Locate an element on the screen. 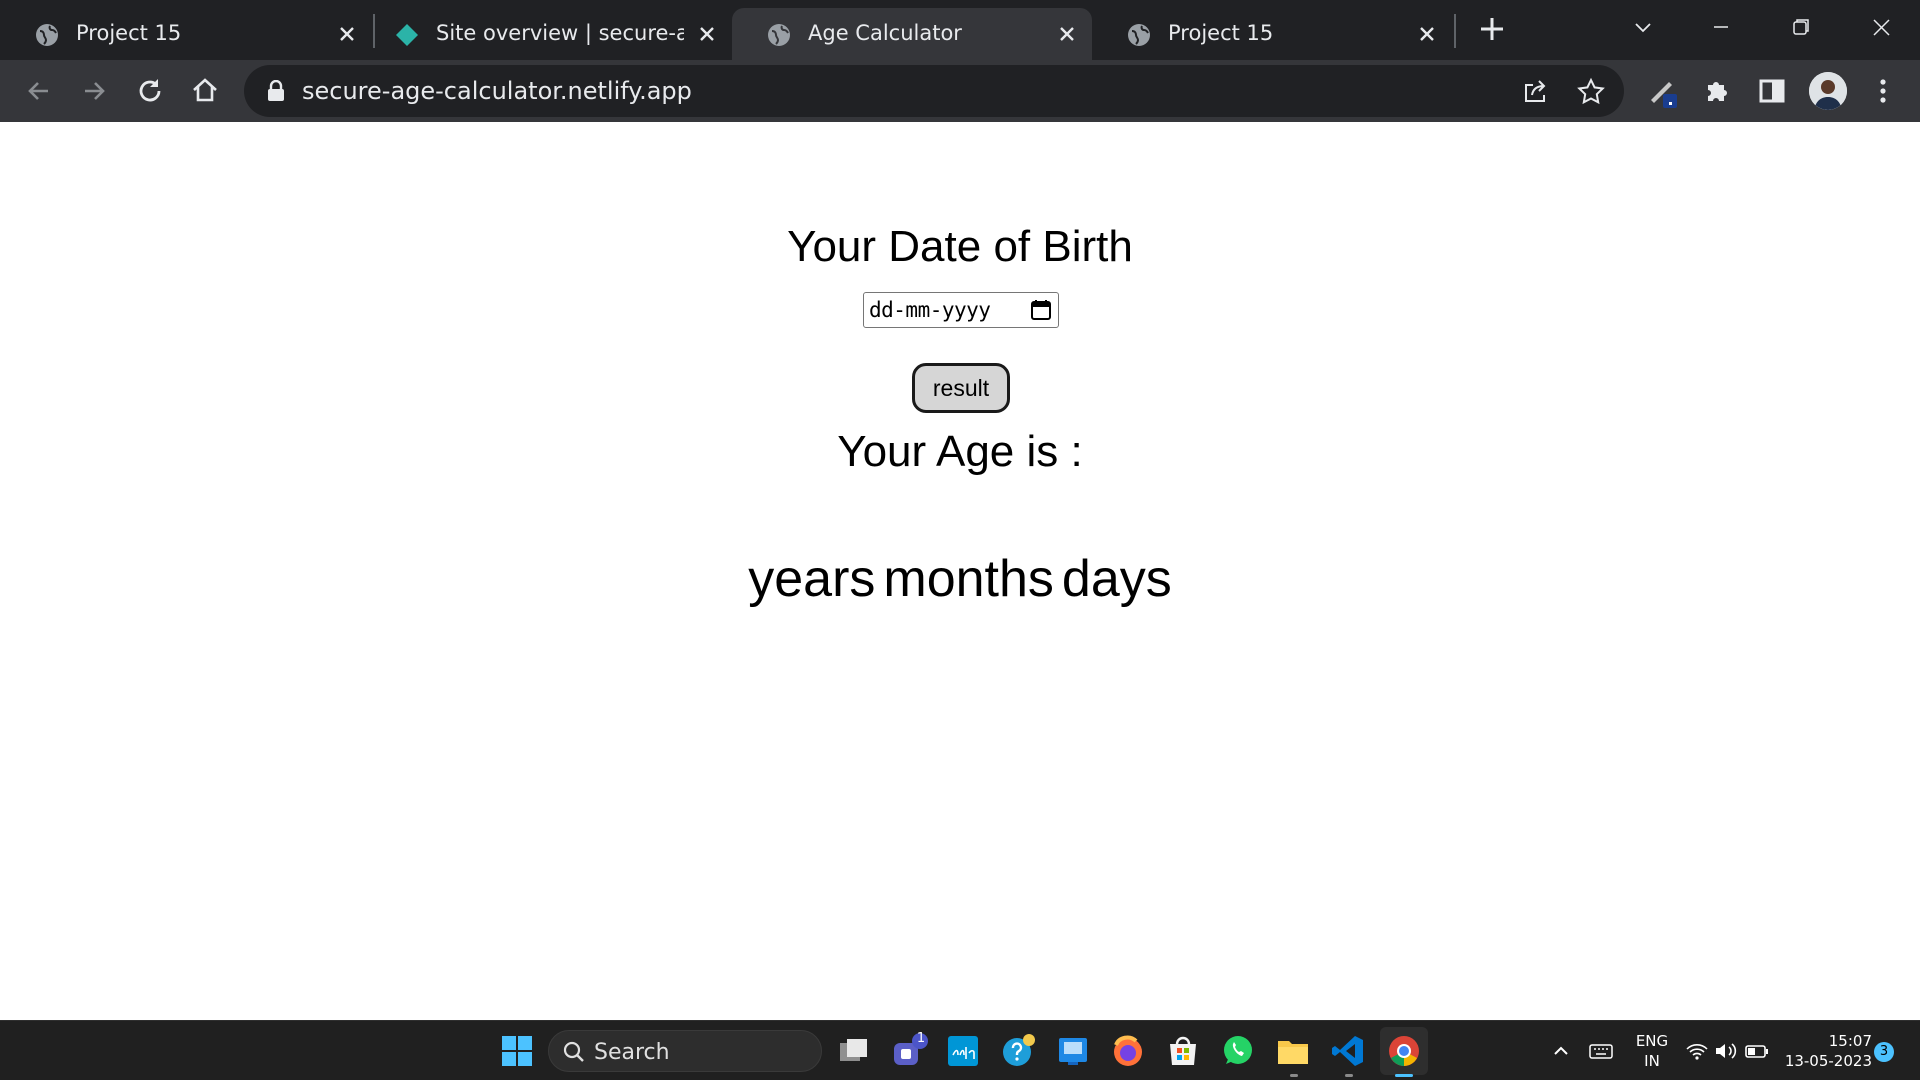  search-label: Search is located at coordinates (632, 1052).